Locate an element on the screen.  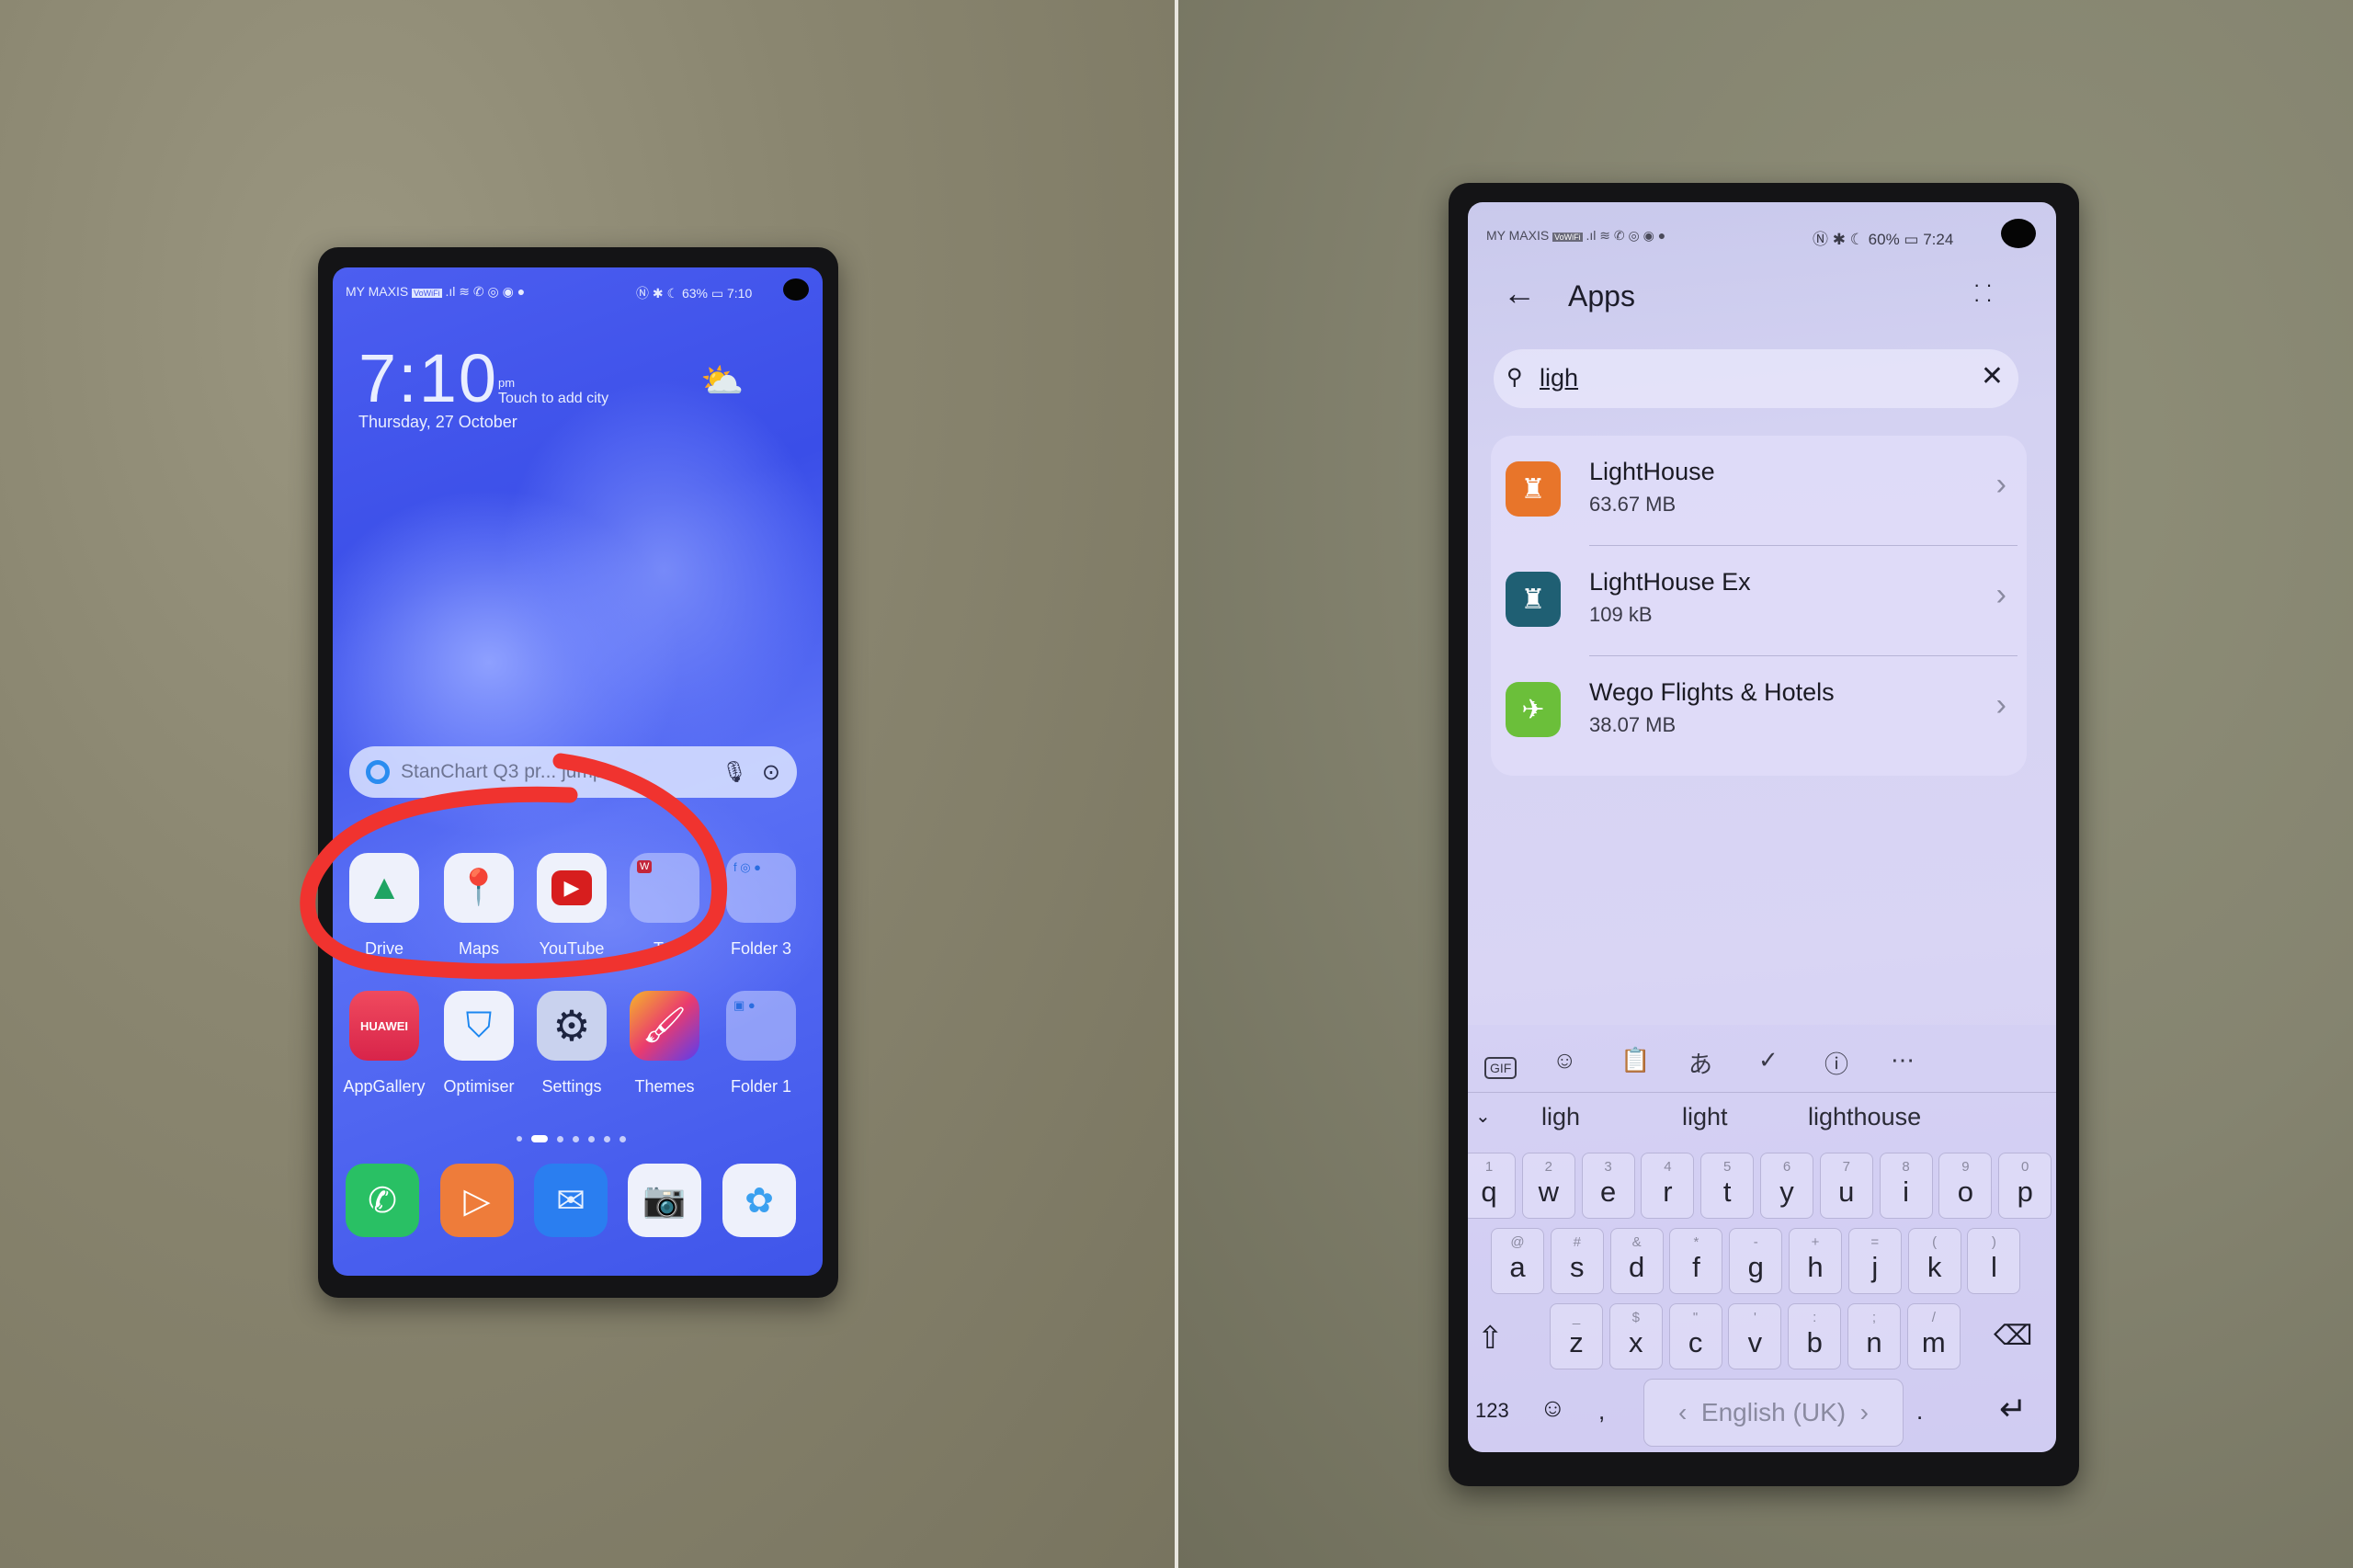
check-icon: ✓ is located at coordinates (1768, 1060).